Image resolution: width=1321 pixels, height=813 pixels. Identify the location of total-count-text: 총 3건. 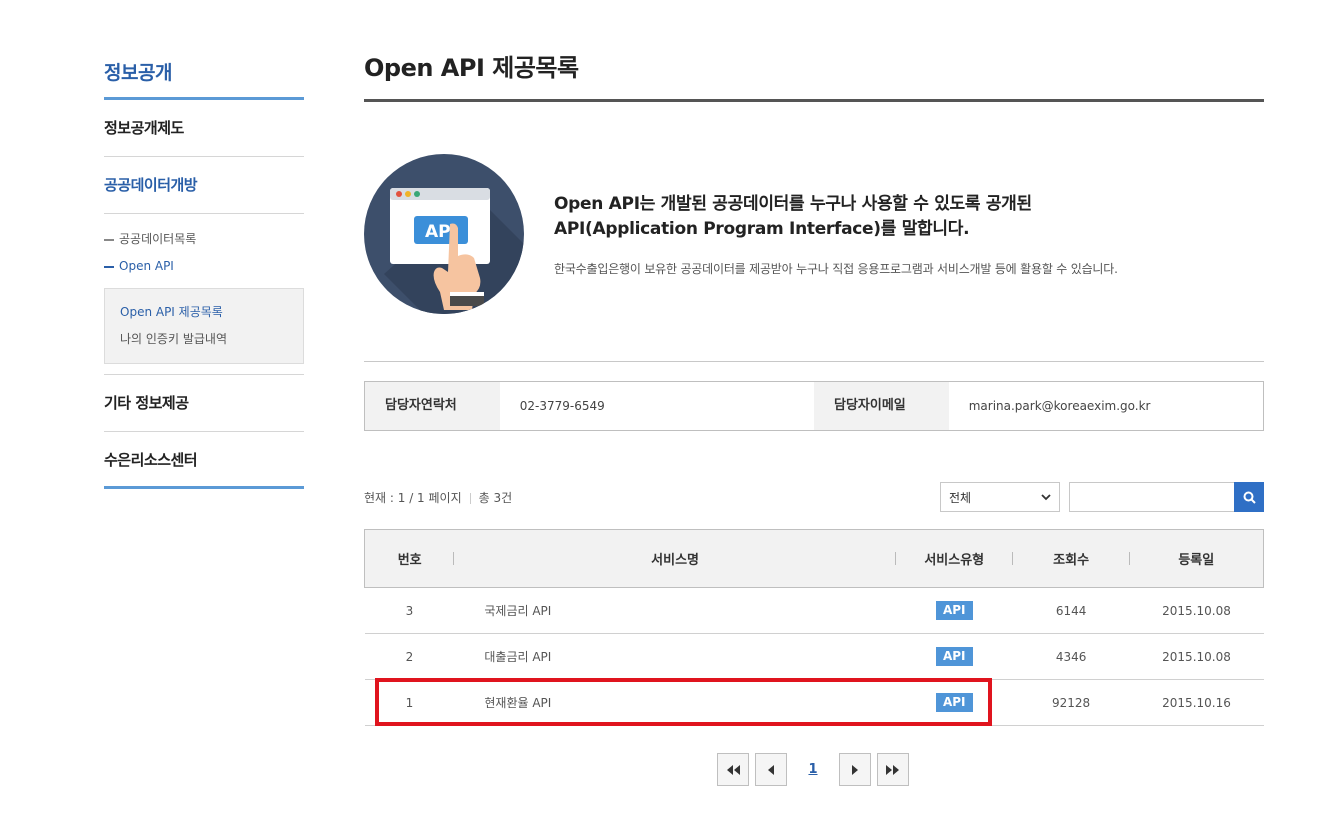
(495, 497).